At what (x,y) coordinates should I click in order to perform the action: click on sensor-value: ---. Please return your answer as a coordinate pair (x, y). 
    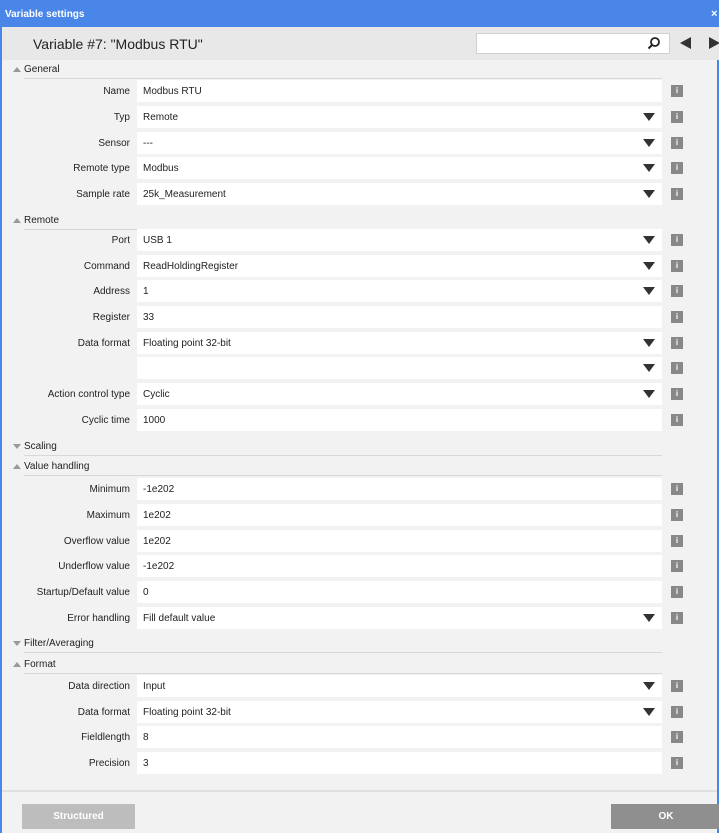
    Looking at the image, I should click on (148, 143).